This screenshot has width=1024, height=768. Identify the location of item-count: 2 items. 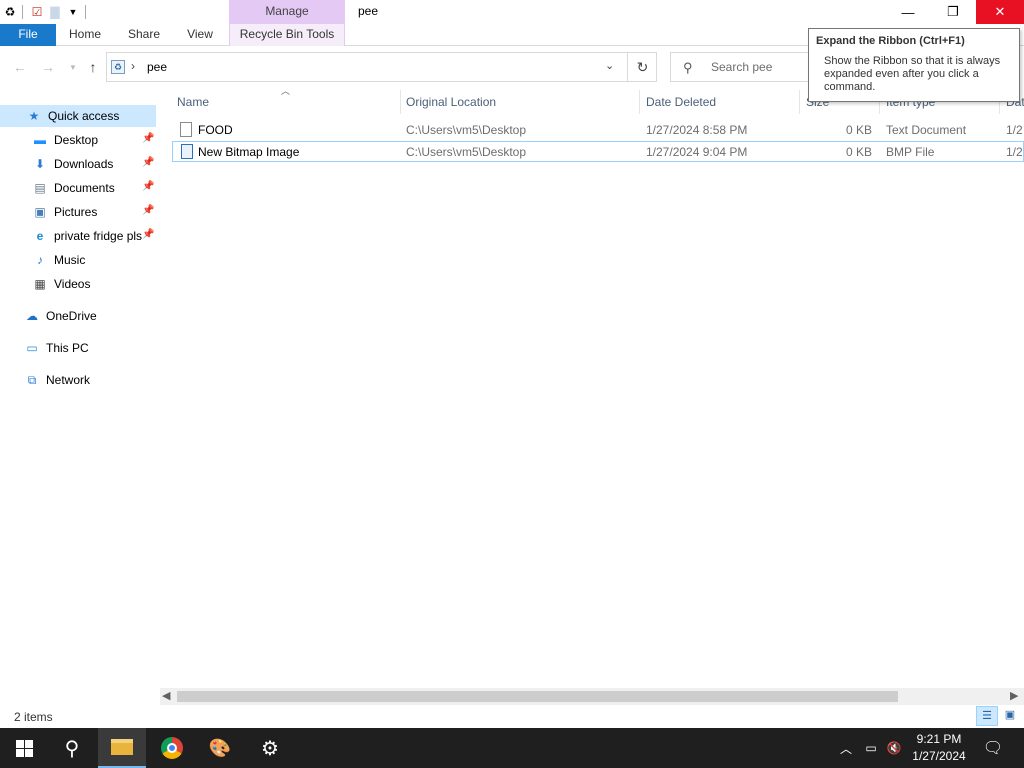
(33, 717).